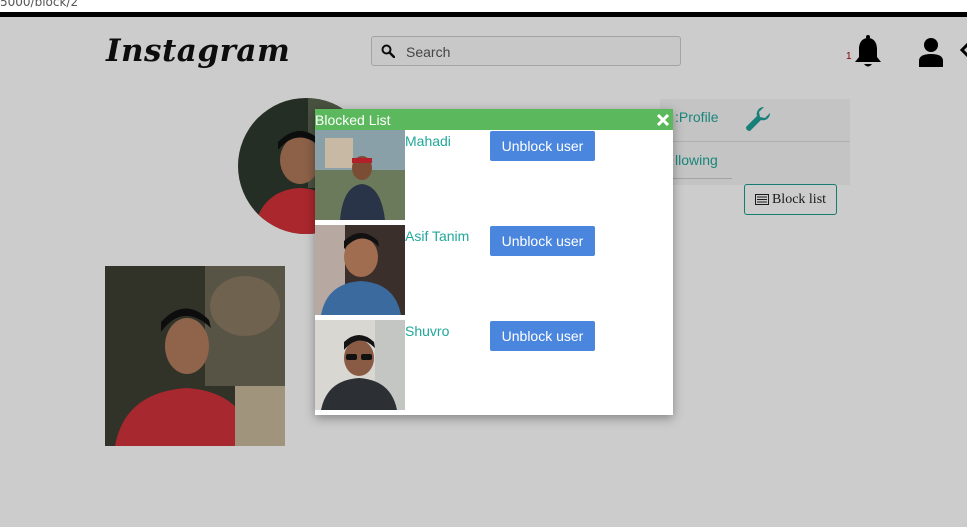 Image resolution: width=967 pixels, height=527 pixels. I want to click on blocked-user-name: Shuvro, so click(427, 331).